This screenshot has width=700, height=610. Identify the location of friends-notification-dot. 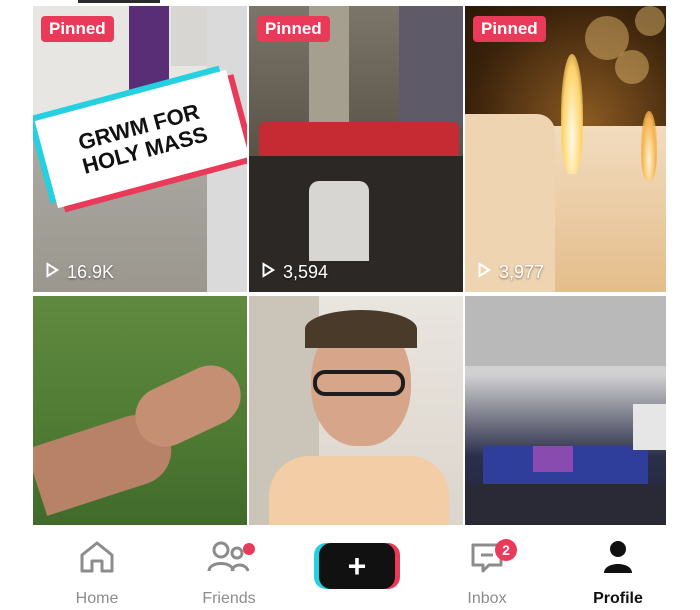
(249, 549).